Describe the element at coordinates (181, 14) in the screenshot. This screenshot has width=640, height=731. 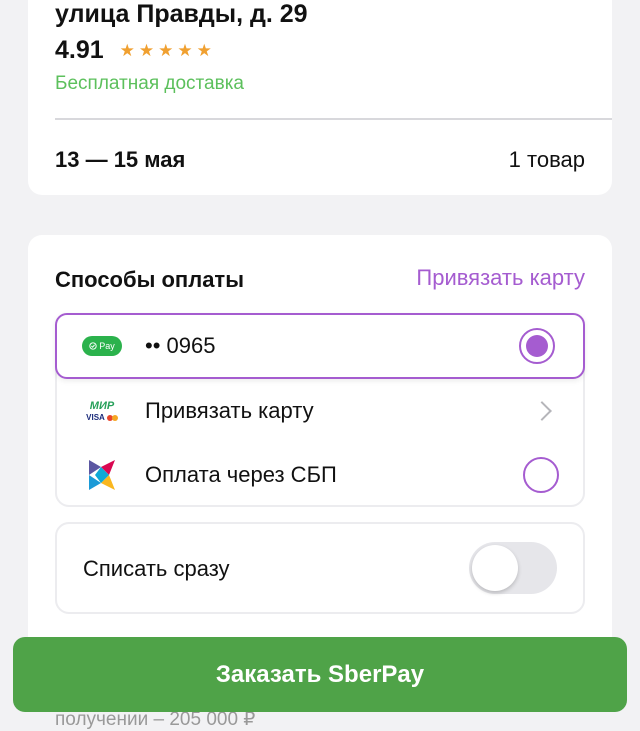
I see `store-address: улица Правды, д. 29` at that location.